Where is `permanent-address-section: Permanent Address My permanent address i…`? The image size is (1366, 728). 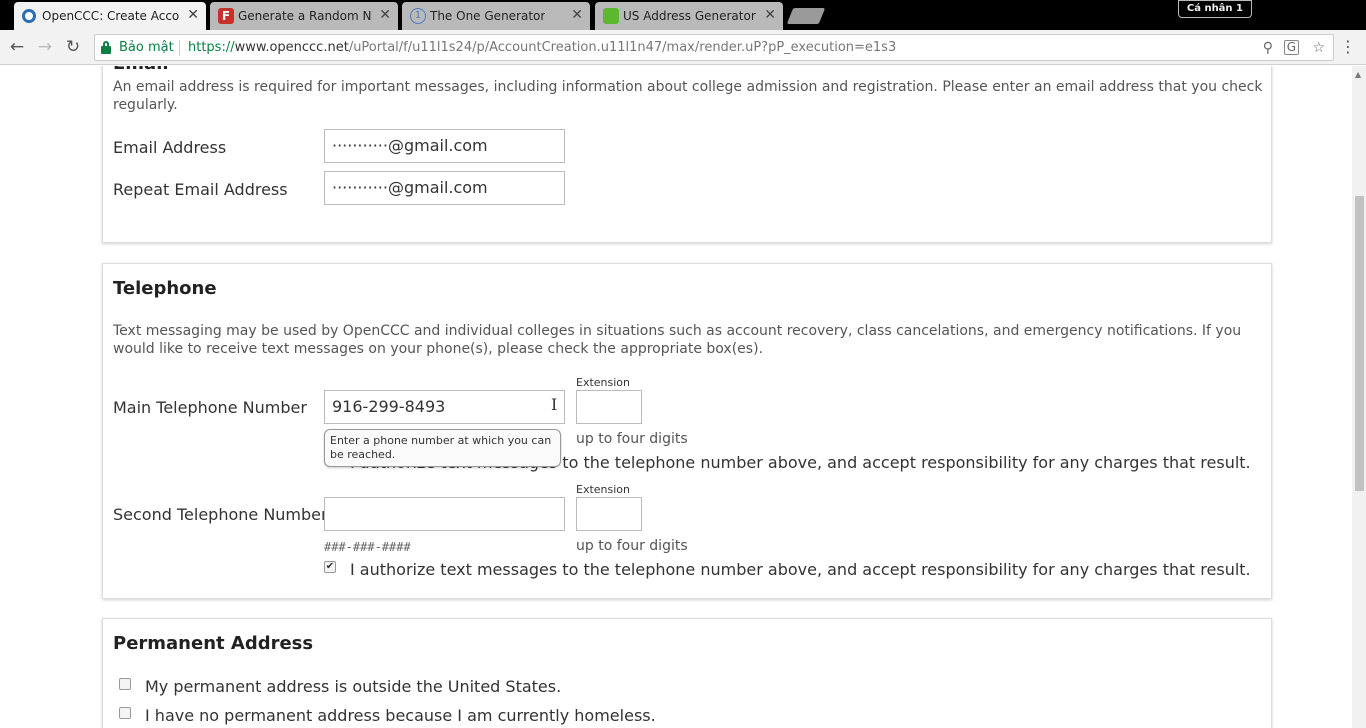
permanent-address-section: Permanent Address My permanent address i… is located at coordinates (687, 673).